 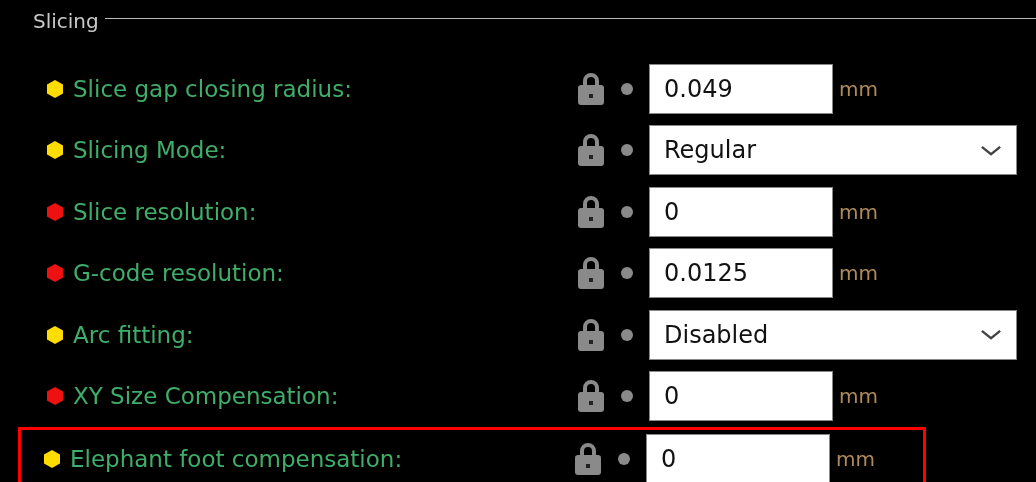 I want to click on setting-label: Slice gap closing radius:, so click(x=213, y=88).